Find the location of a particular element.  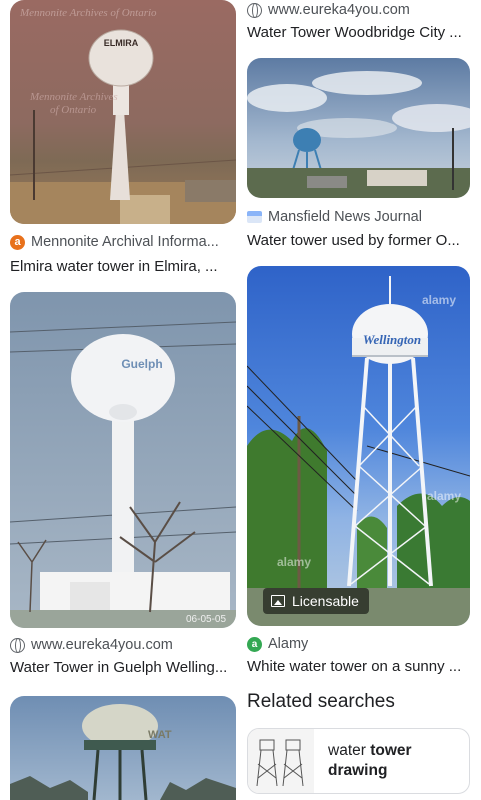

svg-text: Mennonite Archives is located at coordinates (73, 97).